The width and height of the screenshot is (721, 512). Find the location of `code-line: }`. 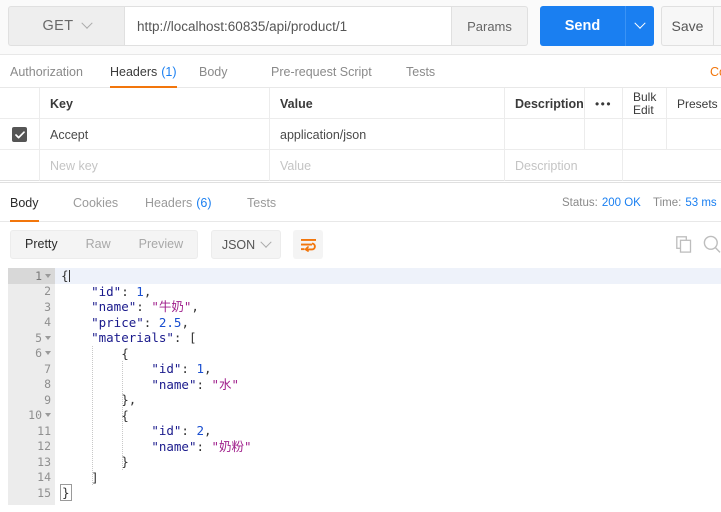

code-line: } is located at coordinates (388, 492).